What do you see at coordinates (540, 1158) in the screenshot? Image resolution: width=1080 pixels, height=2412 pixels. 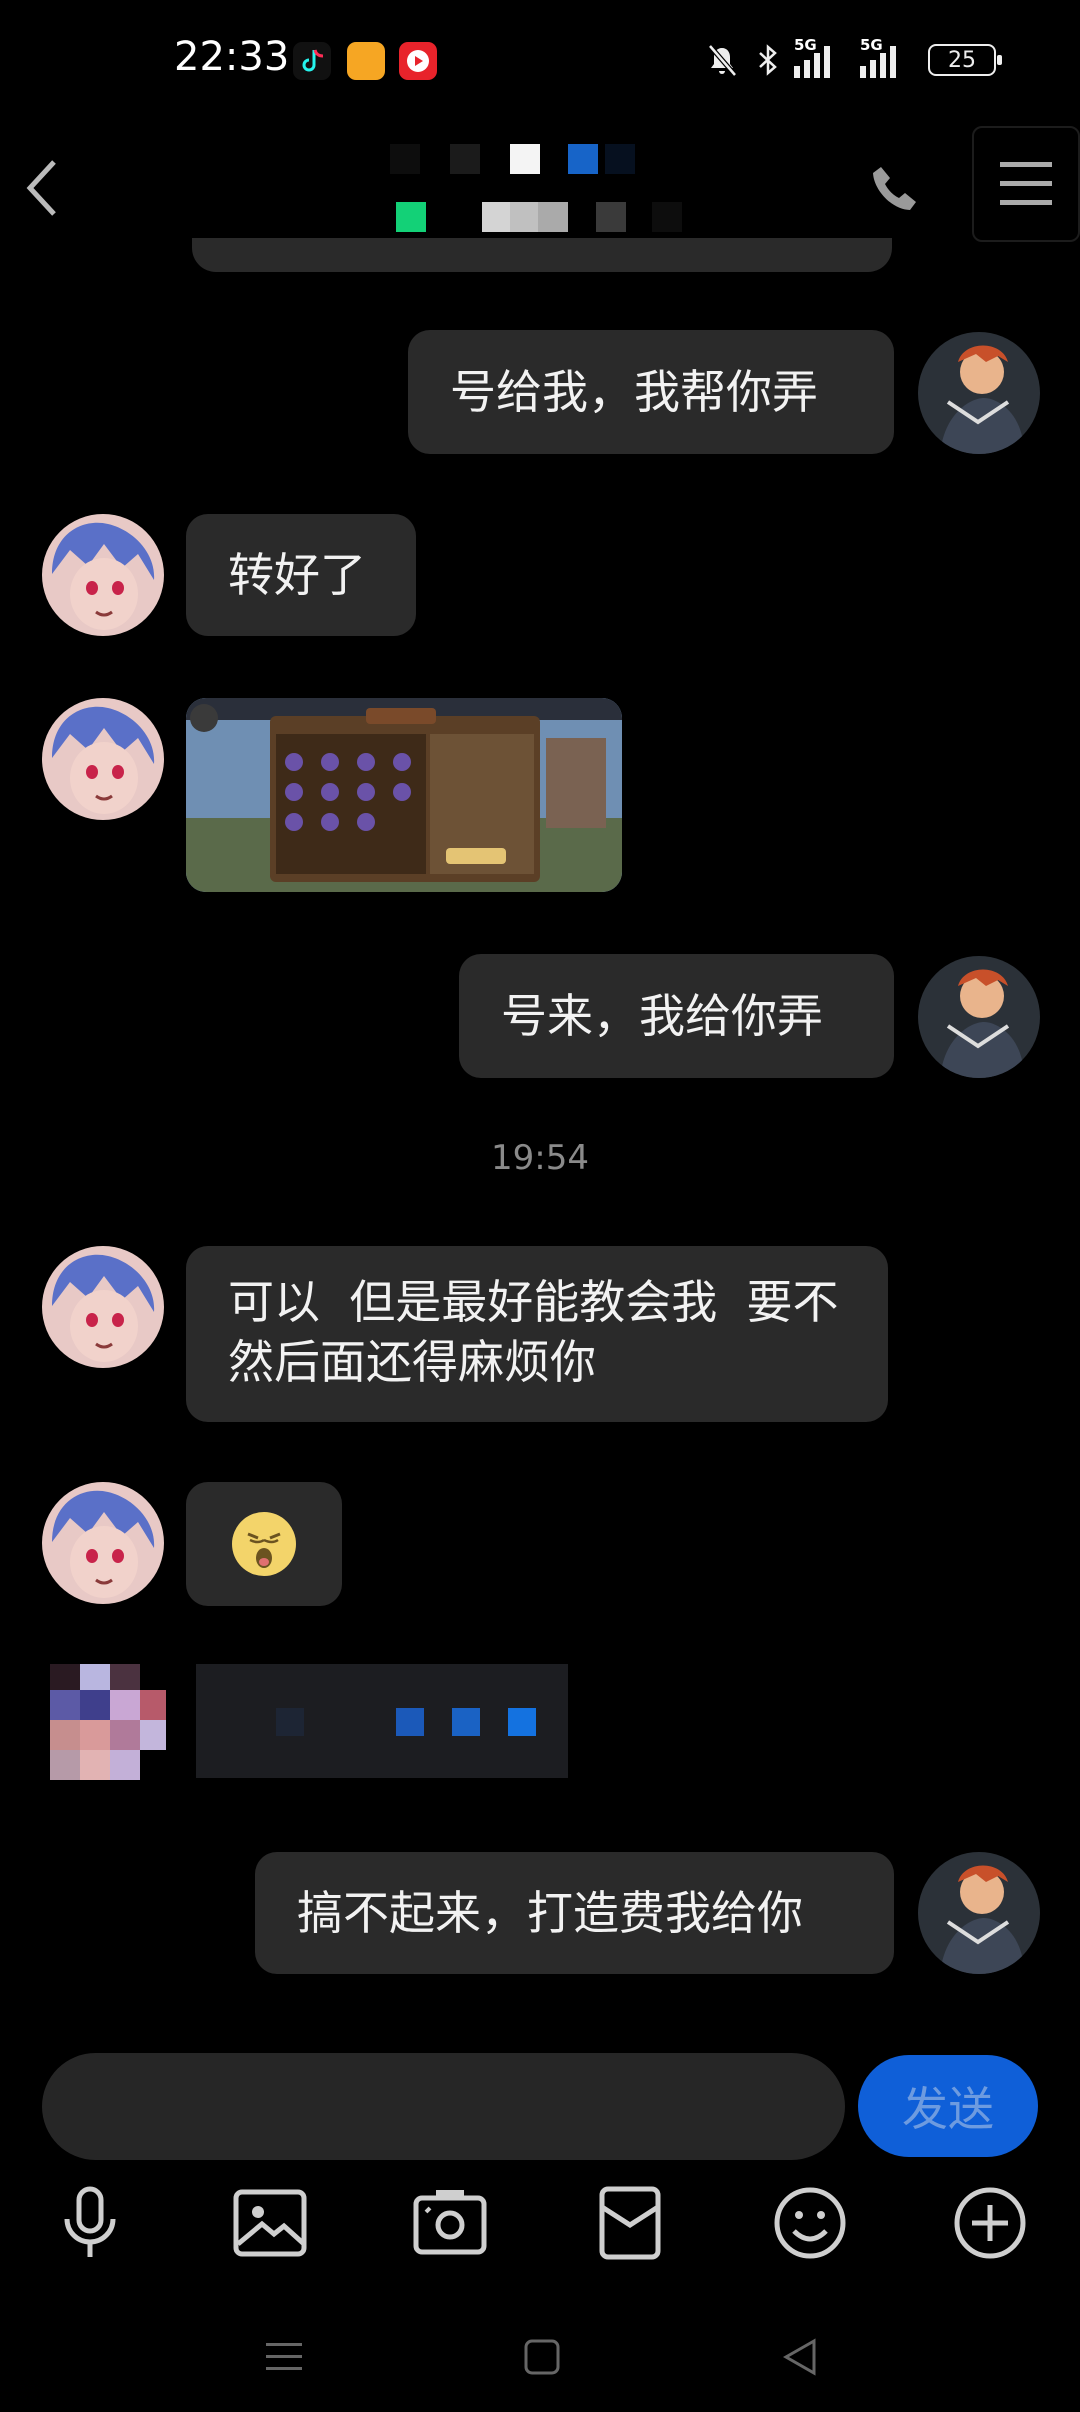 I see `time-divider: 19:54` at bounding box center [540, 1158].